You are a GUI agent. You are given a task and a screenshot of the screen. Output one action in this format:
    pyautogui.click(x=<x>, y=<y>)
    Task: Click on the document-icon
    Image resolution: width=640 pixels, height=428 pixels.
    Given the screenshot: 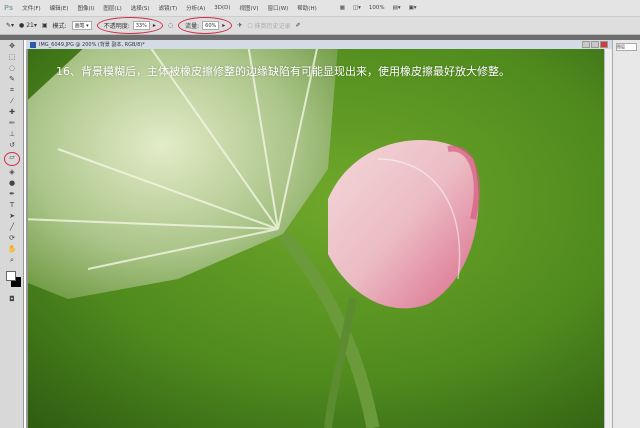 What is the action you would take?
    pyautogui.click(x=33, y=44)
    